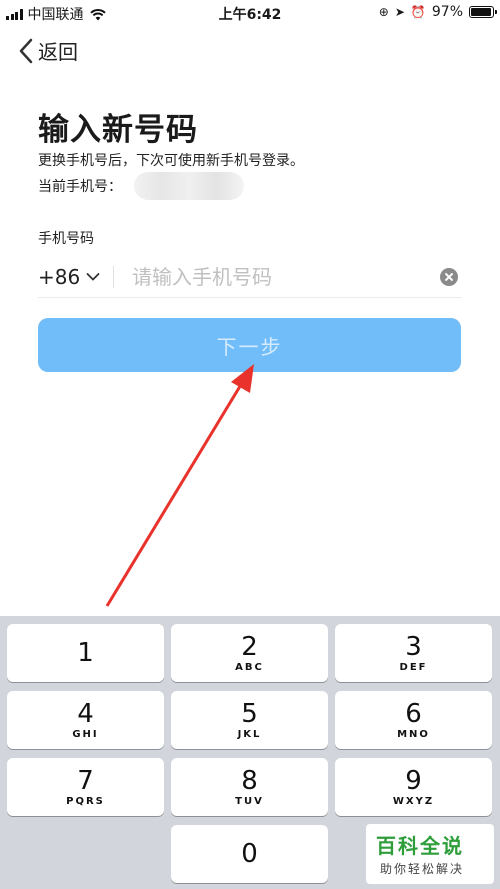 This screenshot has height=889, width=500. What do you see at coordinates (449, 276) in the screenshot?
I see `clear-icon` at bounding box center [449, 276].